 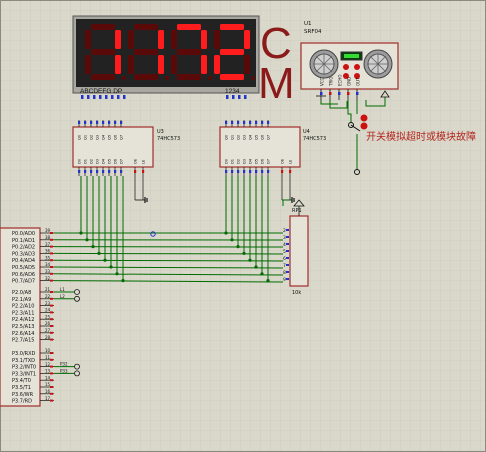 What do you see at coordinates (314, 139) in the screenshot?
I see `latch-u4-part: 74HC573` at bounding box center [314, 139].